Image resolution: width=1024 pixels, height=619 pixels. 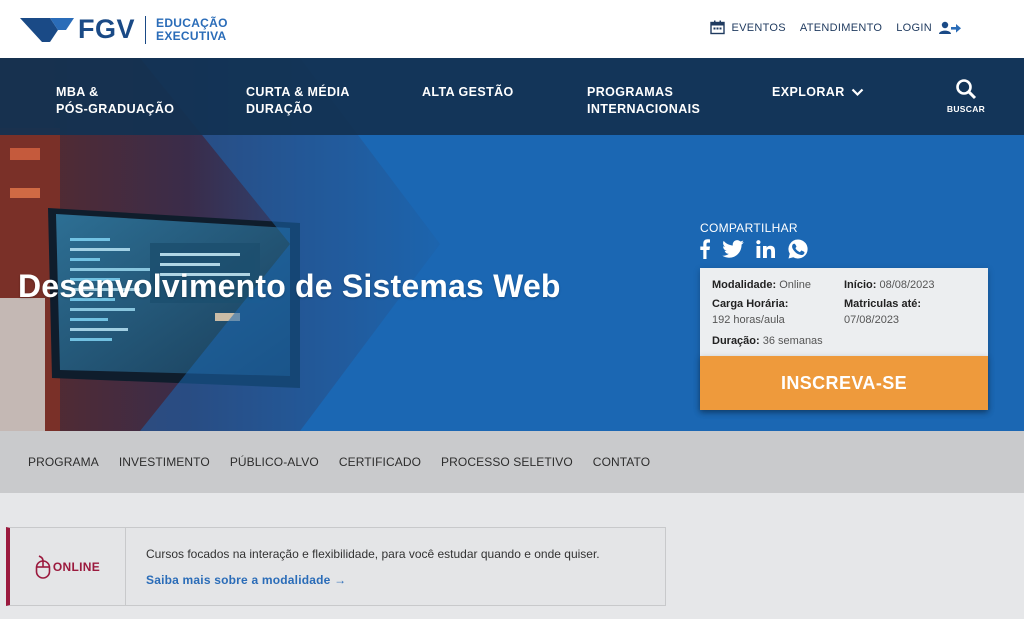 What do you see at coordinates (914, 27) in the screenshot?
I see `login-label: LOGIN` at bounding box center [914, 27].